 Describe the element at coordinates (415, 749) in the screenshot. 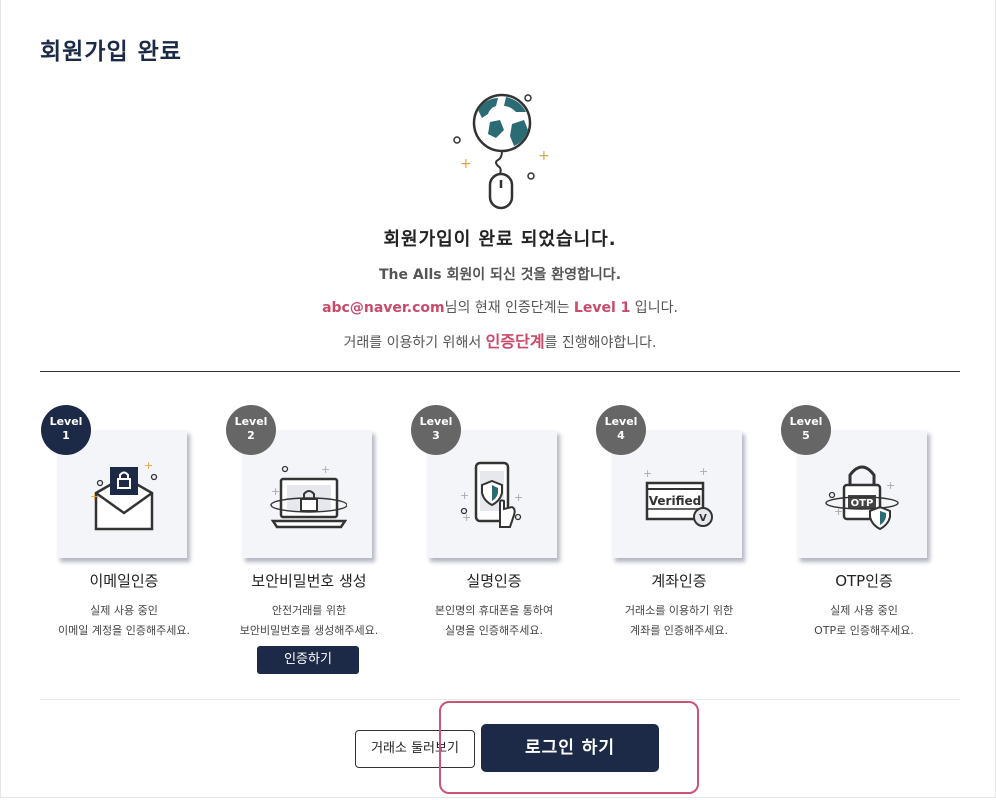

I see `browse-exchange-button: 거래소 둘러보기` at that location.